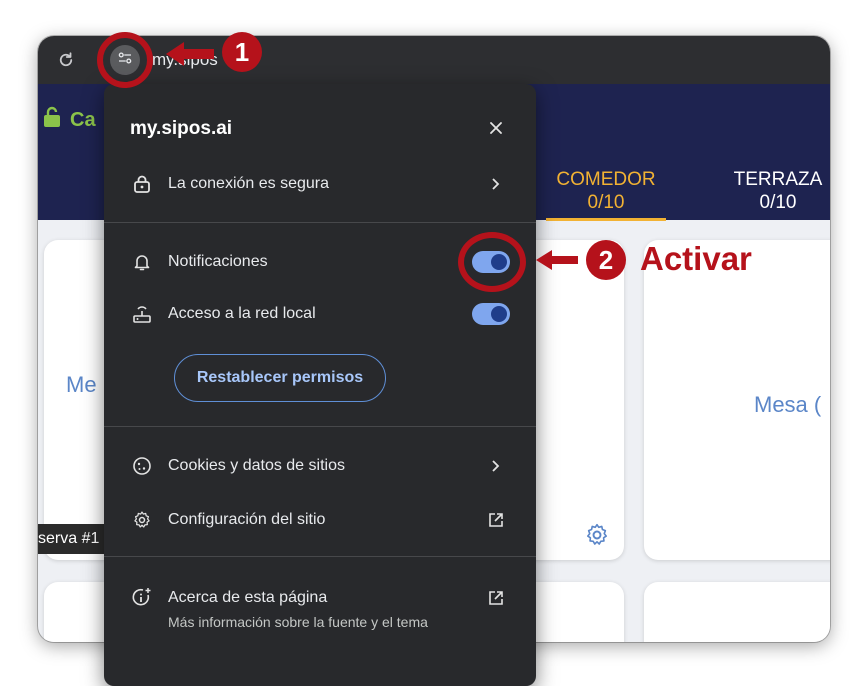 The image size is (868, 686). Describe the element at coordinates (242, 313) in the screenshot. I see `local-network-label: Acceso a la red local` at that location.